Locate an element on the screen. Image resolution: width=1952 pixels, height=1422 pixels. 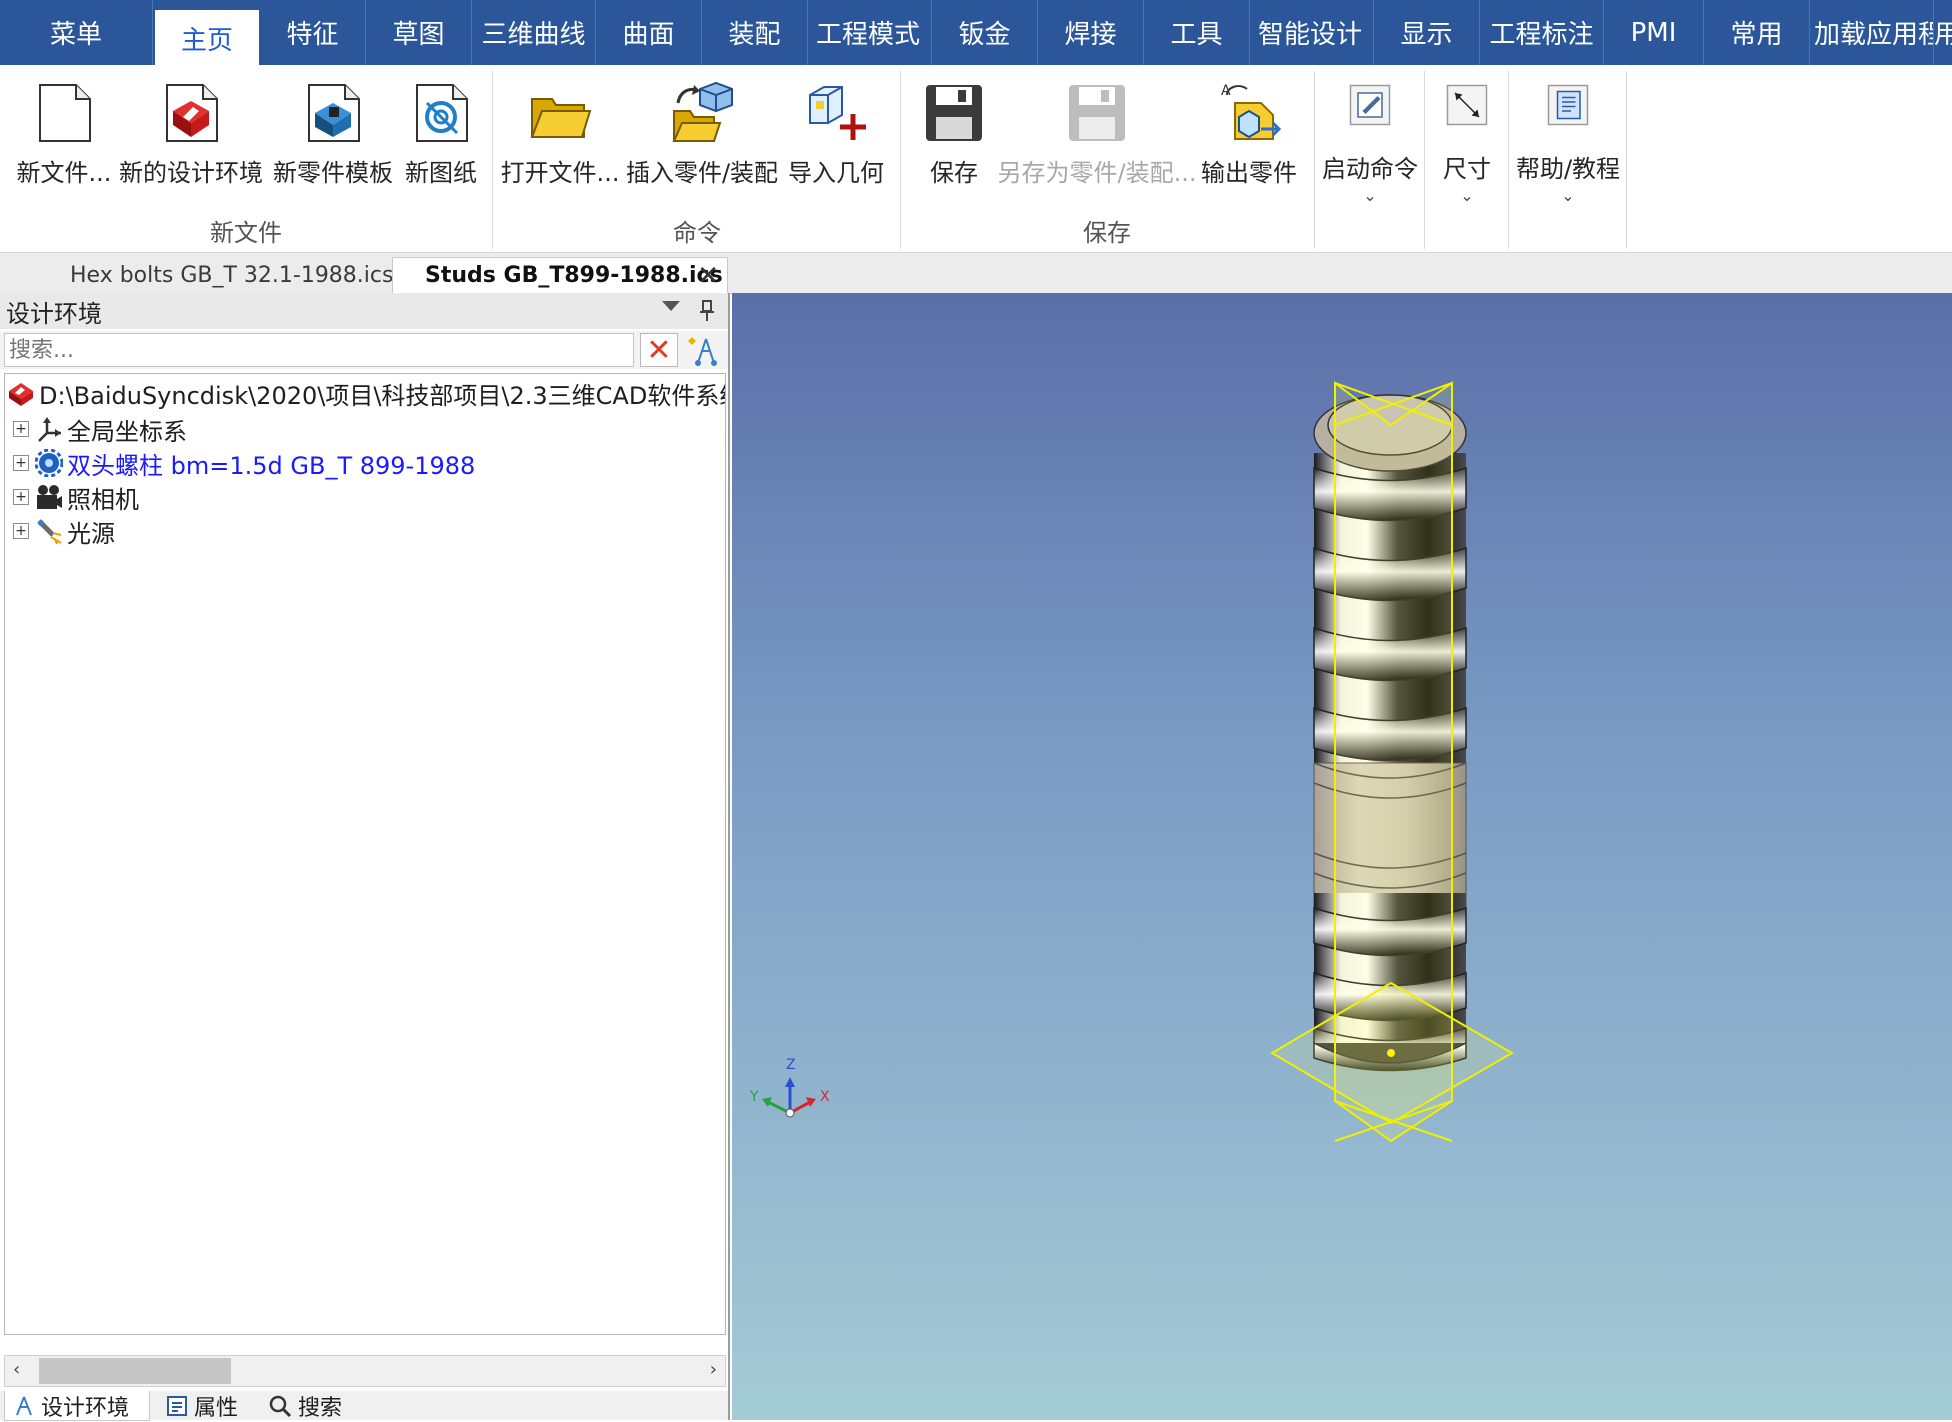
tab-smart-design: 智能设计 is located at coordinates (1312, 32).